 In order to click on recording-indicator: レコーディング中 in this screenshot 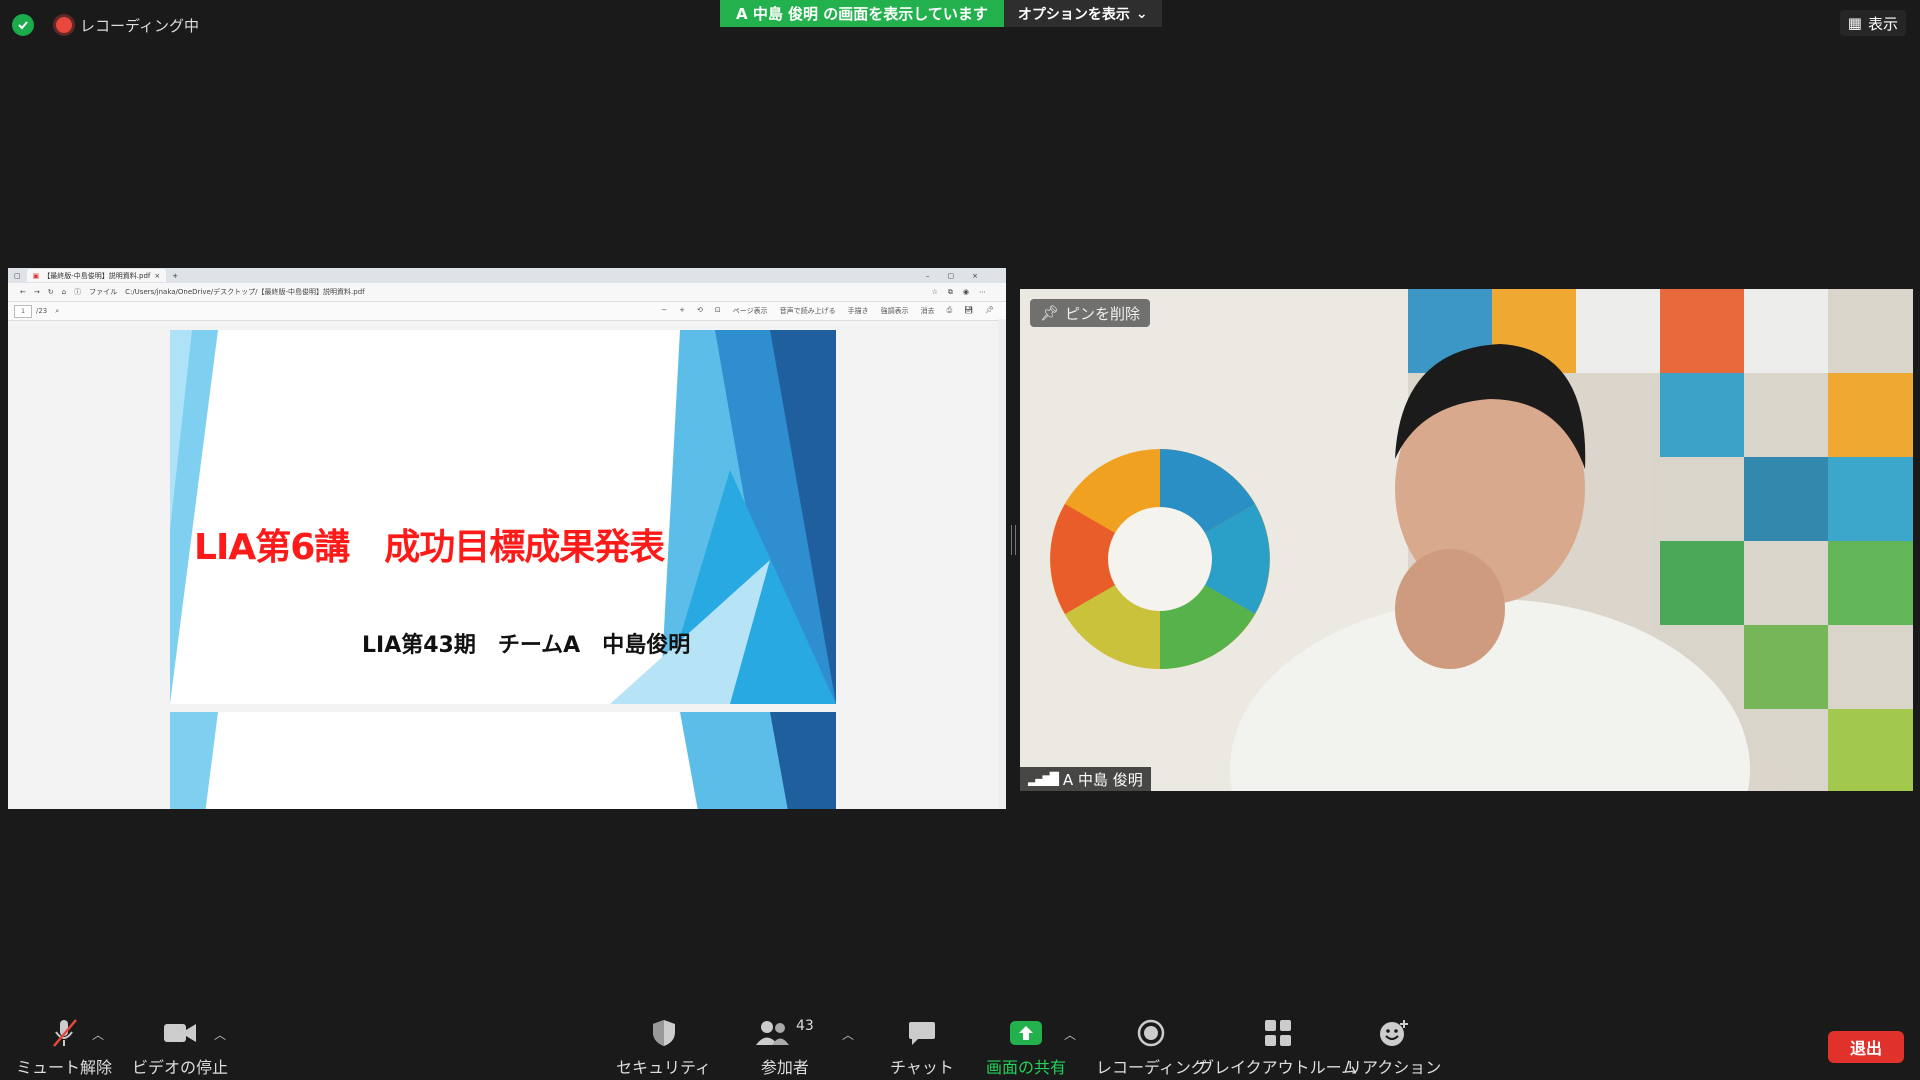, I will do `click(127, 25)`.